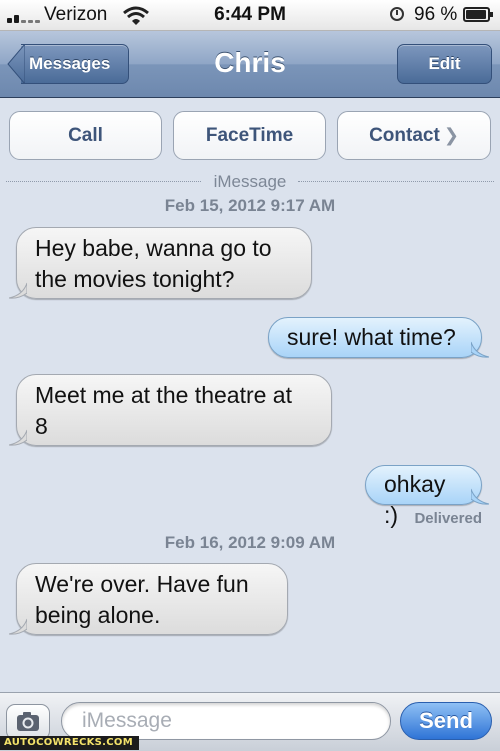 Image resolution: width=500 pixels, height=751 pixels. What do you see at coordinates (41, 426) in the screenshot?
I see `message-line: 8` at bounding box center [41, 426].